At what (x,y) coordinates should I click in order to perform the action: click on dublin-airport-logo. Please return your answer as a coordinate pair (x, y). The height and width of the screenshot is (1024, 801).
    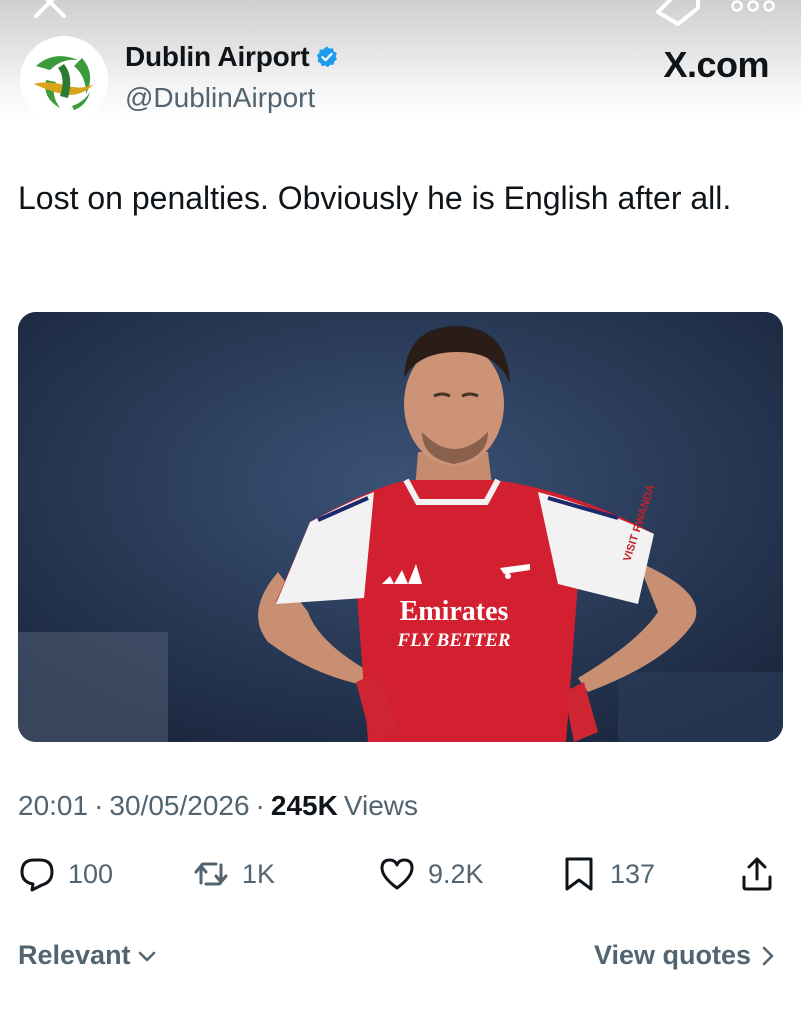
    Looking at the image, I should click on (64, 83).